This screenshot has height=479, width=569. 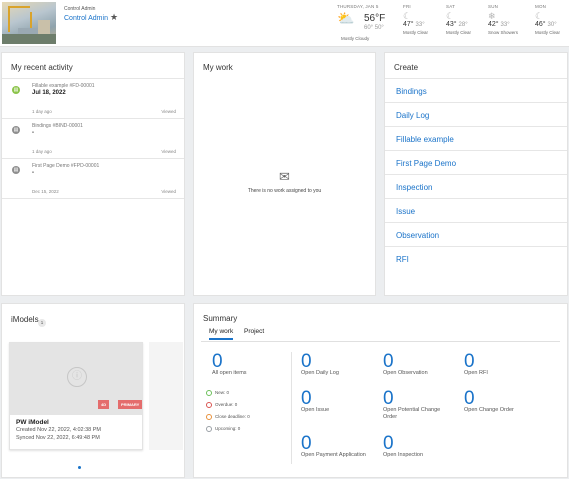 I want to click on weather-day-4: MON ☾ 46° 30° Mostly Clear, so click(x=547, y=19).